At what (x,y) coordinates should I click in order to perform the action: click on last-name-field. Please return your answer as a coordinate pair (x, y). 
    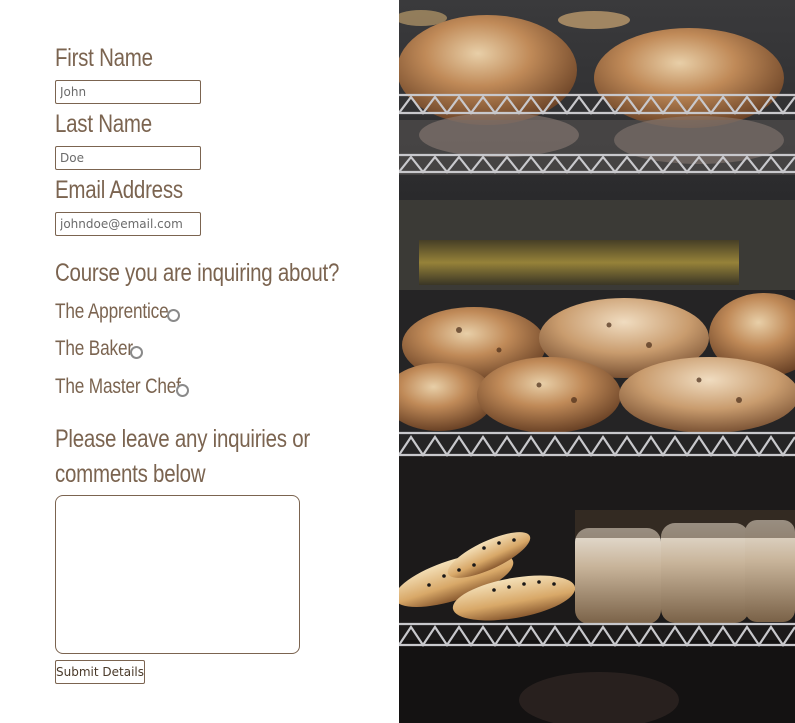
    Looking at the image, I should click on (128, 158).